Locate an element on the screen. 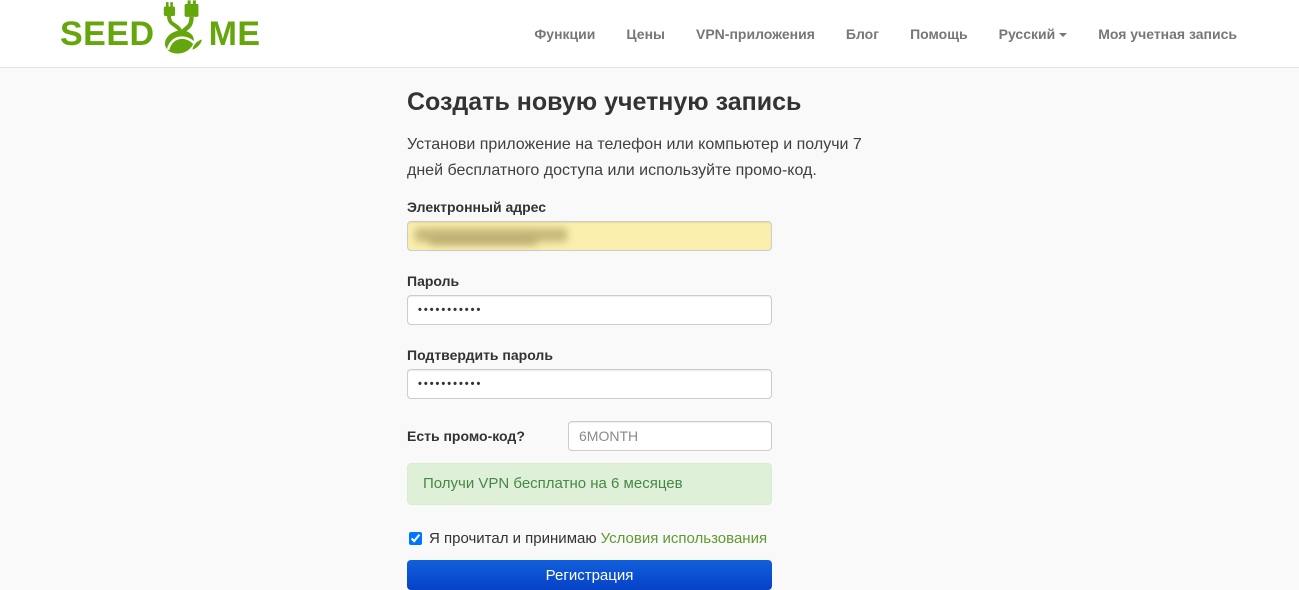 The height and width of the screenshot is (590, 1299). nav-item-my-account: Моя учетная запись is located at coordinates (1167, 34).